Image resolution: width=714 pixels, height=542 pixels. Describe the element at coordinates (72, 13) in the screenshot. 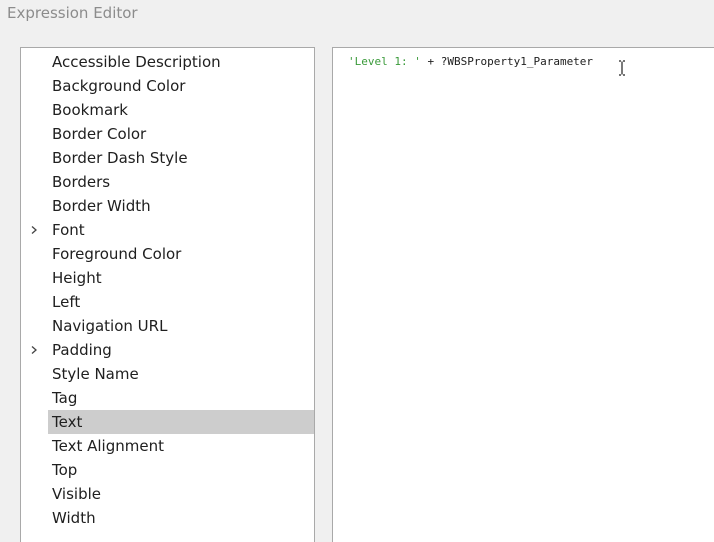

I see `window-title: Expression Editor` at that location.